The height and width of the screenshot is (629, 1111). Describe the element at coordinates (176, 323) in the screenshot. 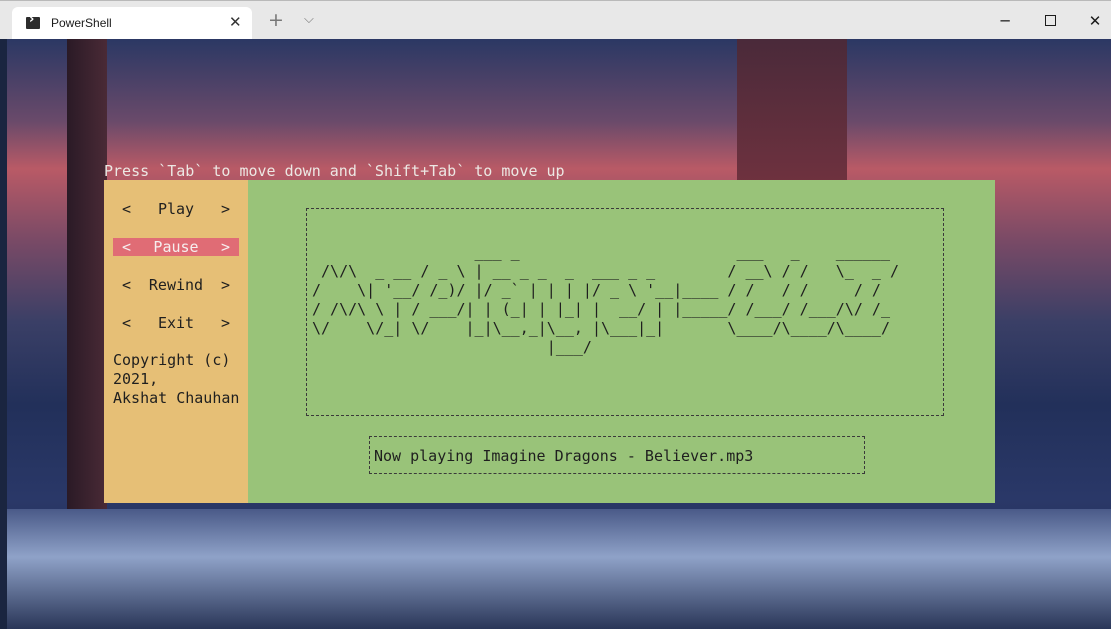

I see `exit-button: < Exit >` at that location.